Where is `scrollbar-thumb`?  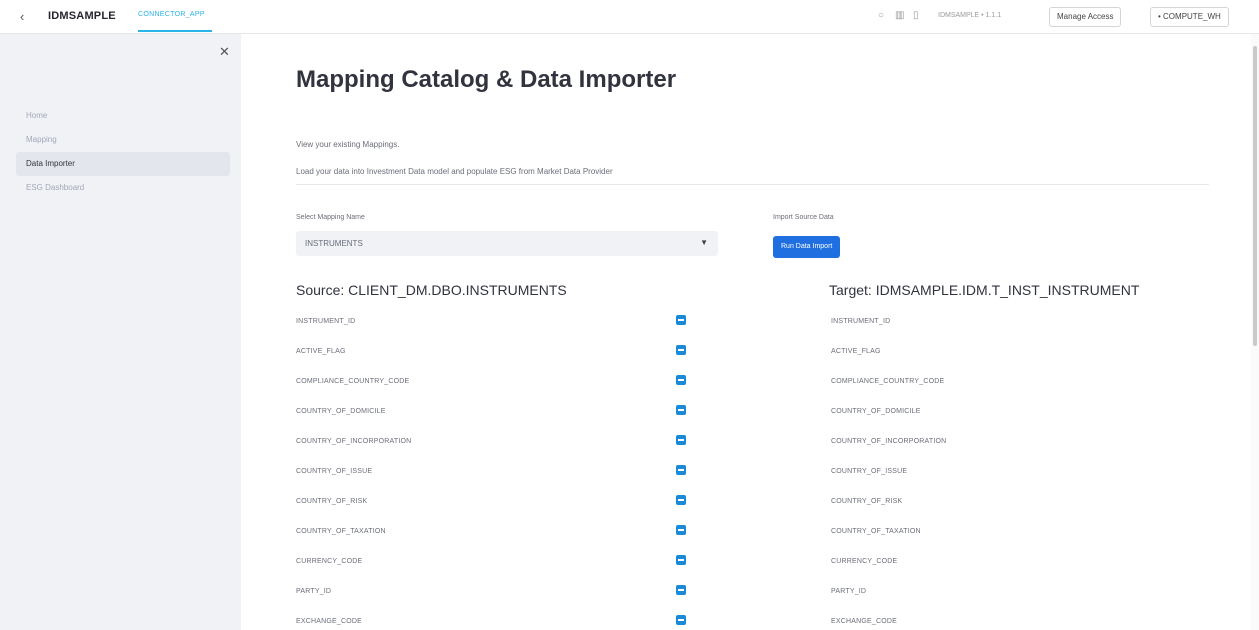
scrollbar-thumb is located at coordinates (1255, 196).